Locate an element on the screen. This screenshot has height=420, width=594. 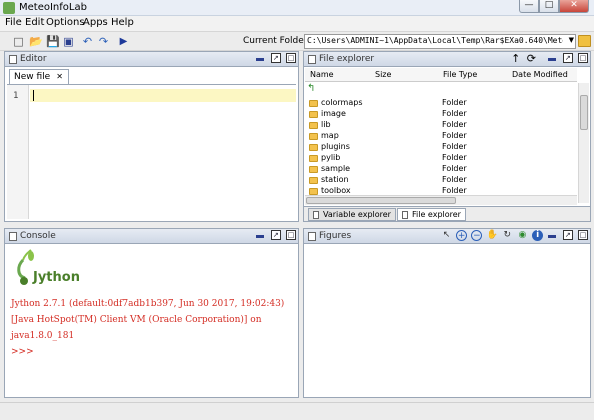
tab-file-explorer: File explorer is located at coordinates (431, 214).